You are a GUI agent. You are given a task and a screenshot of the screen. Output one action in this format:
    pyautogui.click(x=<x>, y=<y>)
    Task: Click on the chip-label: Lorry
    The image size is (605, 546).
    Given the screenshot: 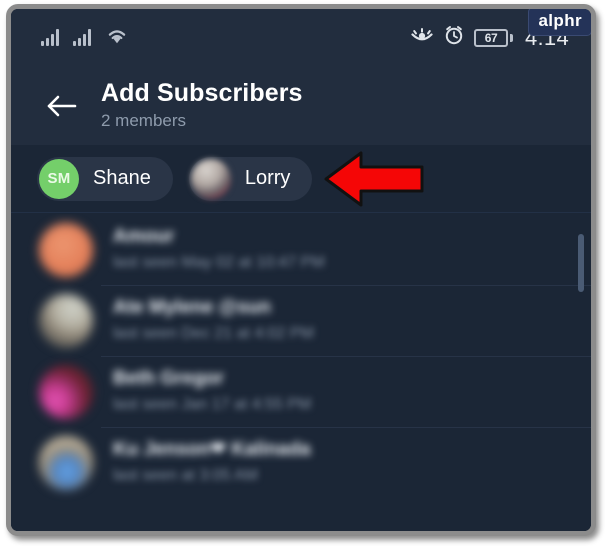 What is the action you would take?
    pyautogui.click(x=267, y=178)
    